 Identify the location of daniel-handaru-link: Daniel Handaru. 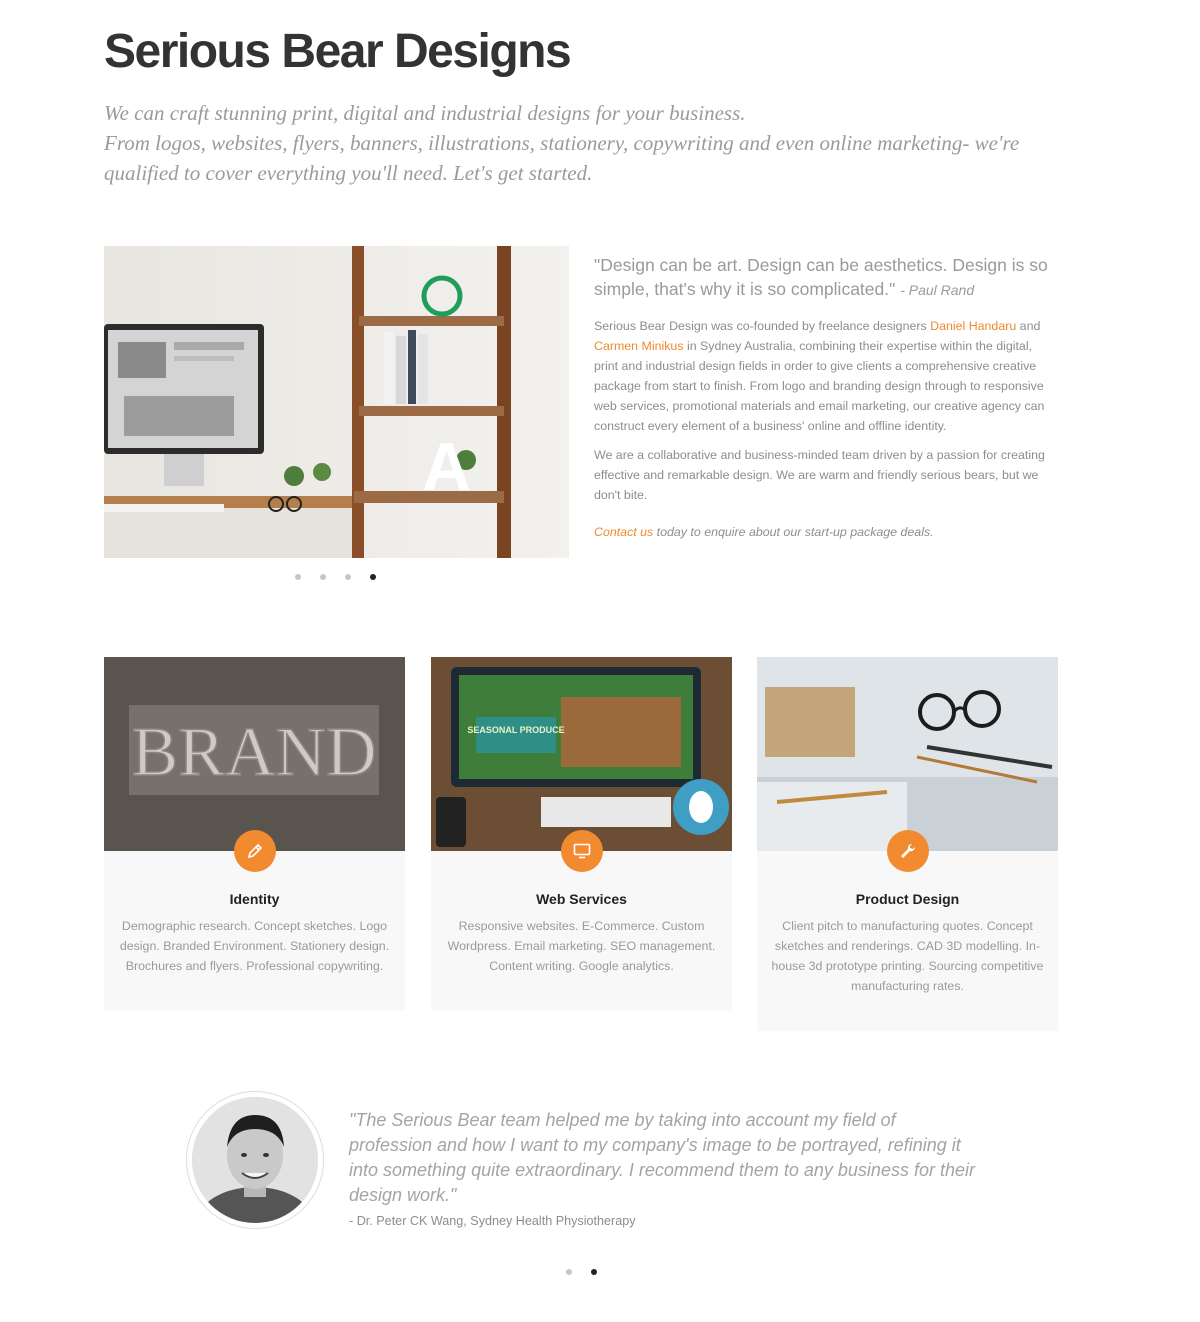
(973, 326).